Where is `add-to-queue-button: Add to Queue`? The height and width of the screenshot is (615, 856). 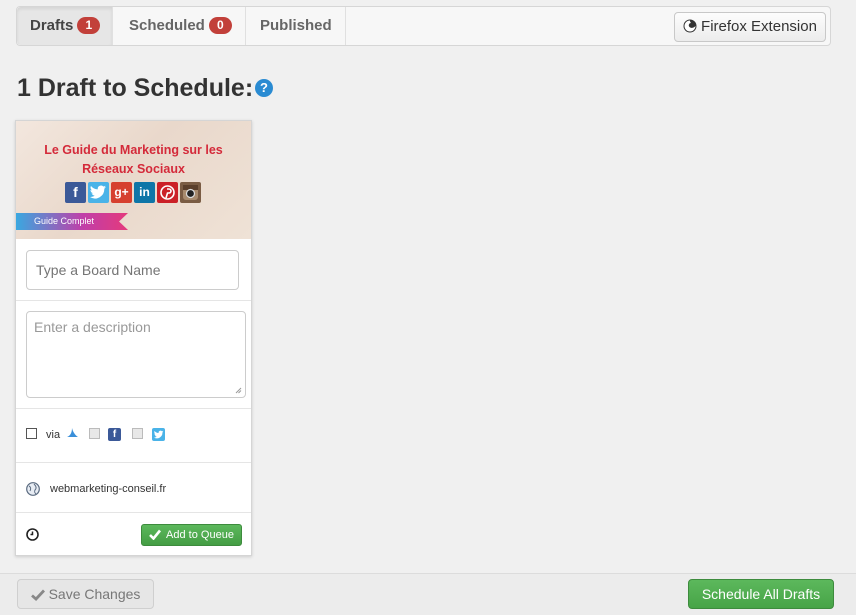
add-to-queue-button: Add to Queue is located at coordinates (191, 535).